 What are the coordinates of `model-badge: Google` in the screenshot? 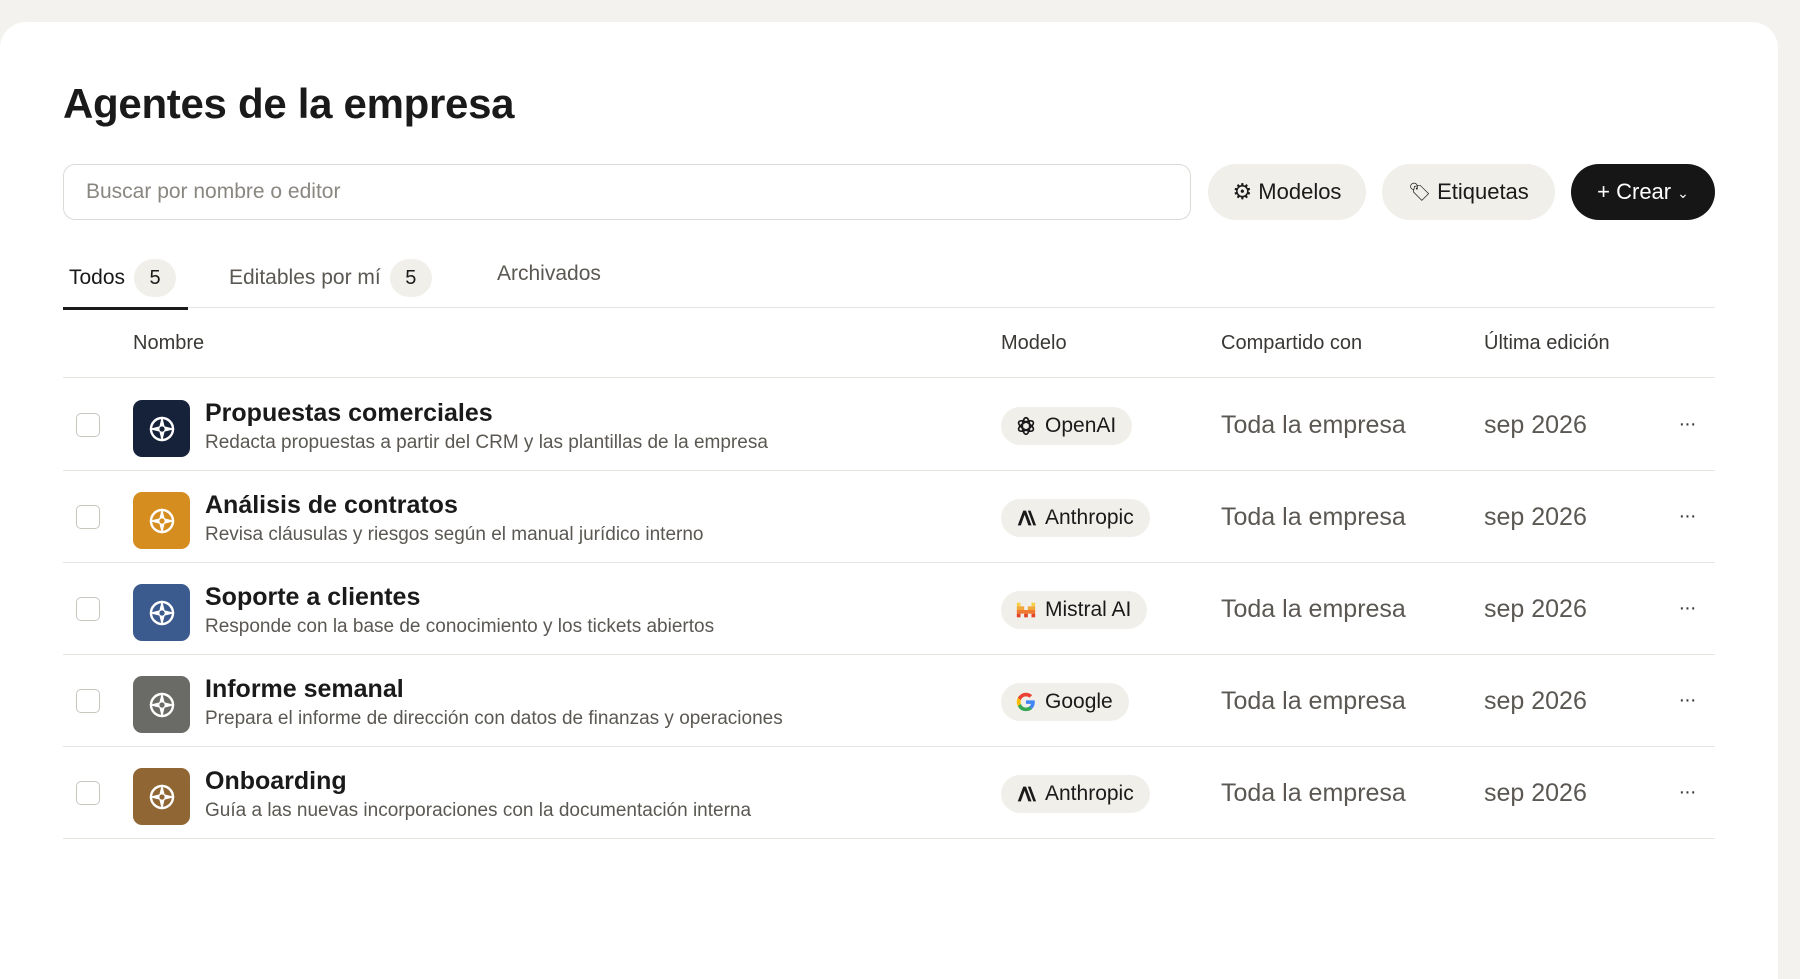 It's located at (1065, 702).